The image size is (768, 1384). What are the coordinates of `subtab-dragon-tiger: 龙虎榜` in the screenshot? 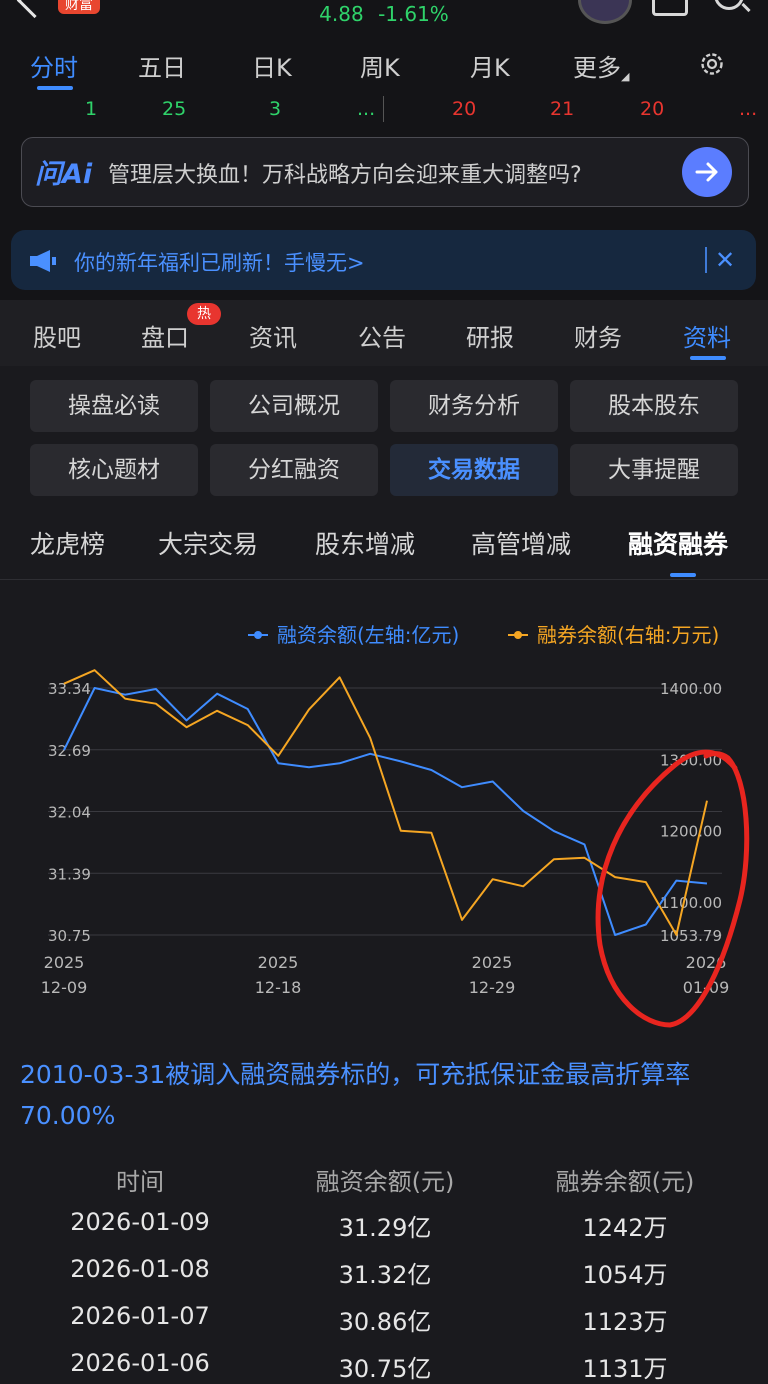 It's located at (67, 543).